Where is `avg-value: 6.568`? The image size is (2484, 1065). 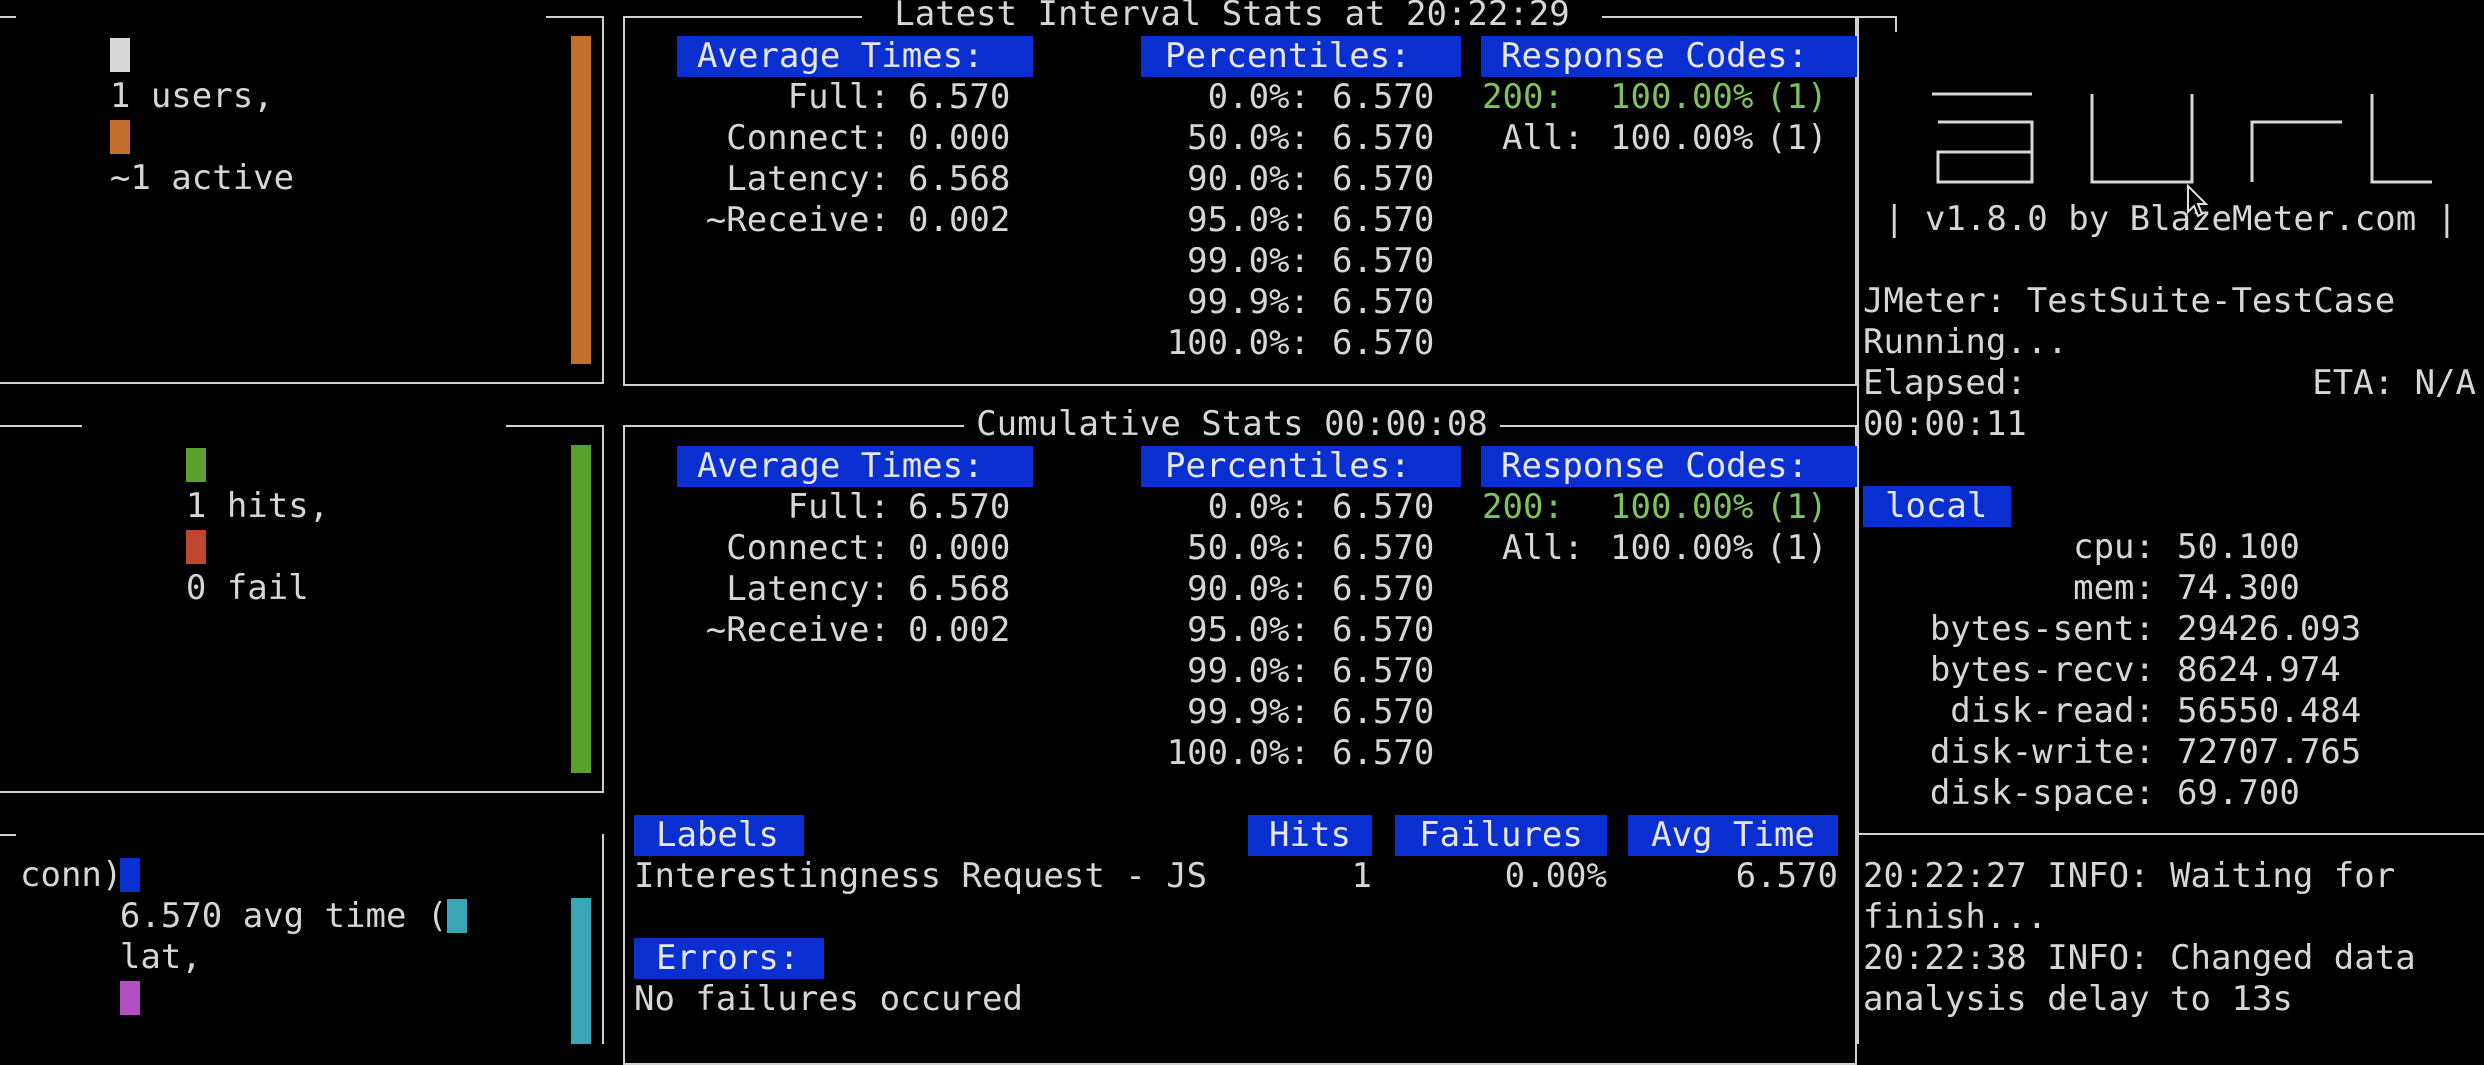
avg-value: 6.568 is located at coordinates (959, 589).